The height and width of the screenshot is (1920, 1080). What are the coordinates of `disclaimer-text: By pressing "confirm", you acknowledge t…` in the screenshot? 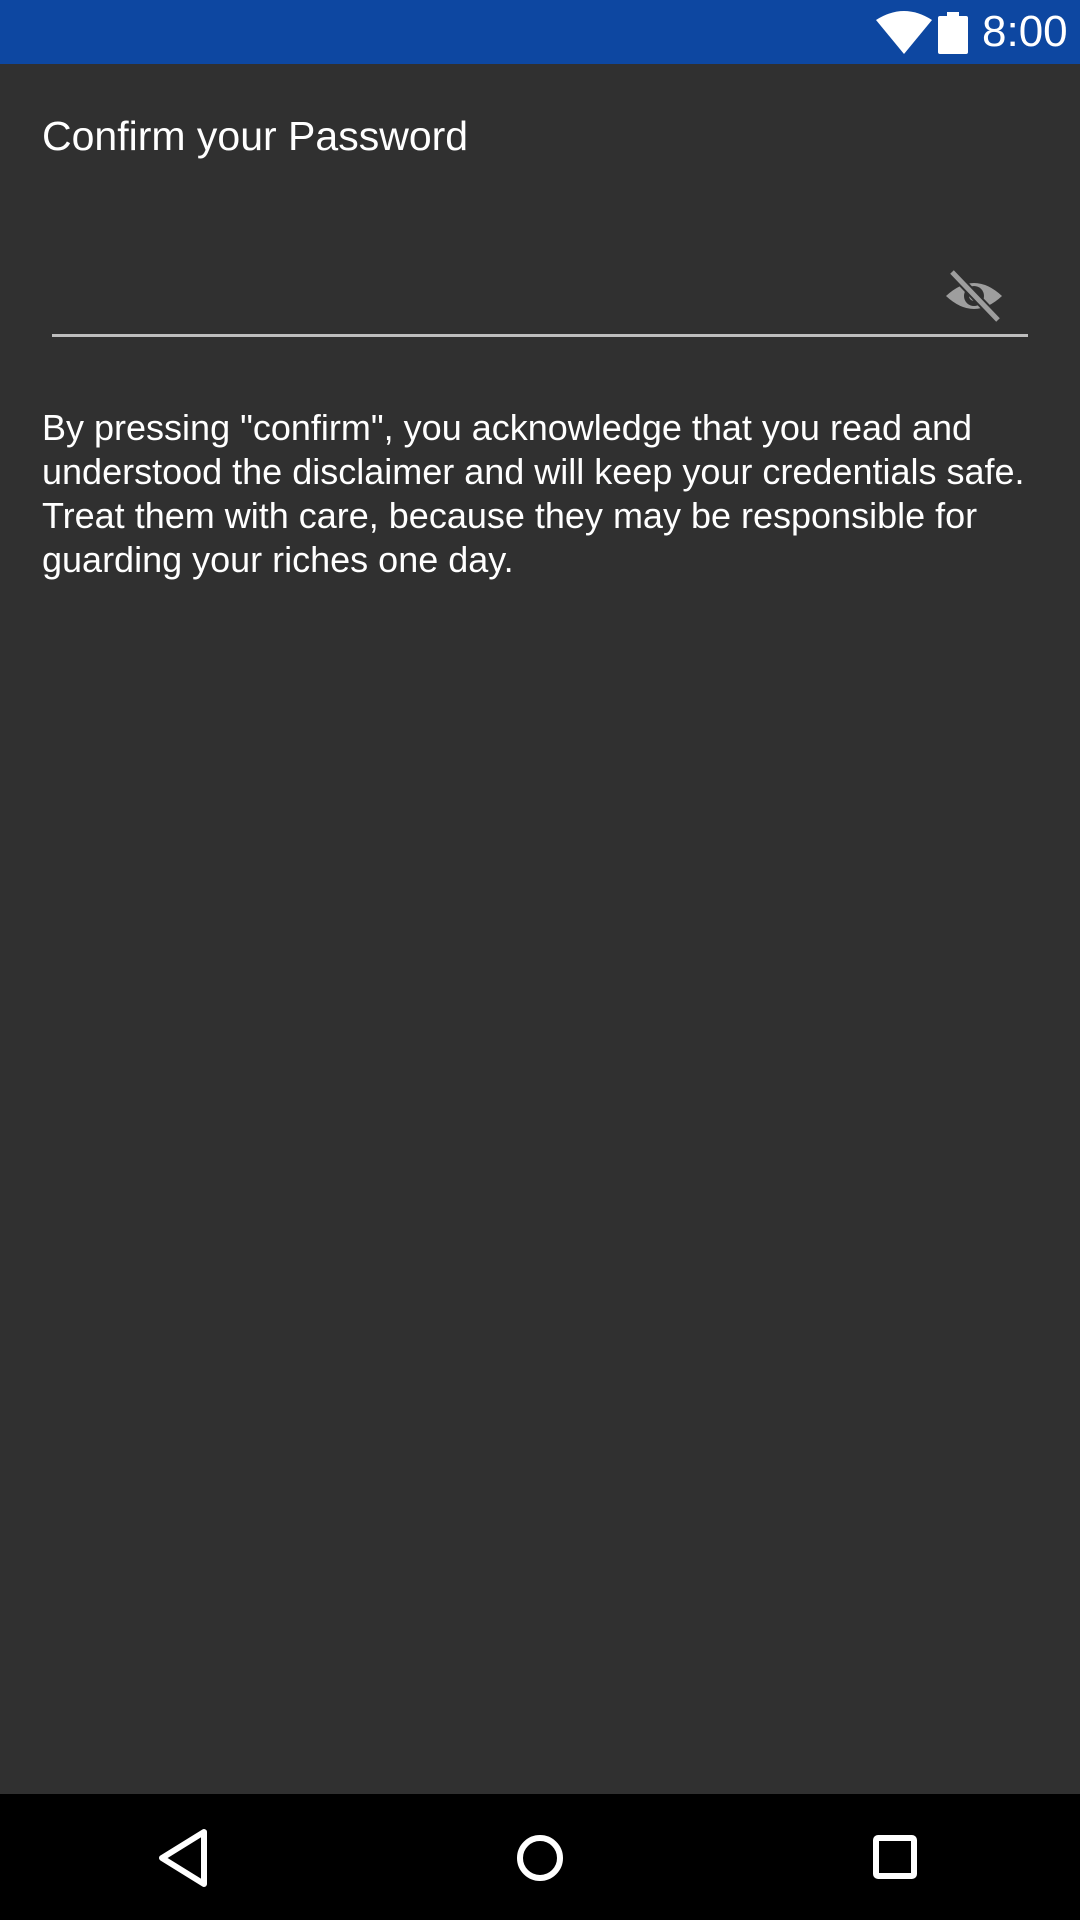 It's located at (533, 493).